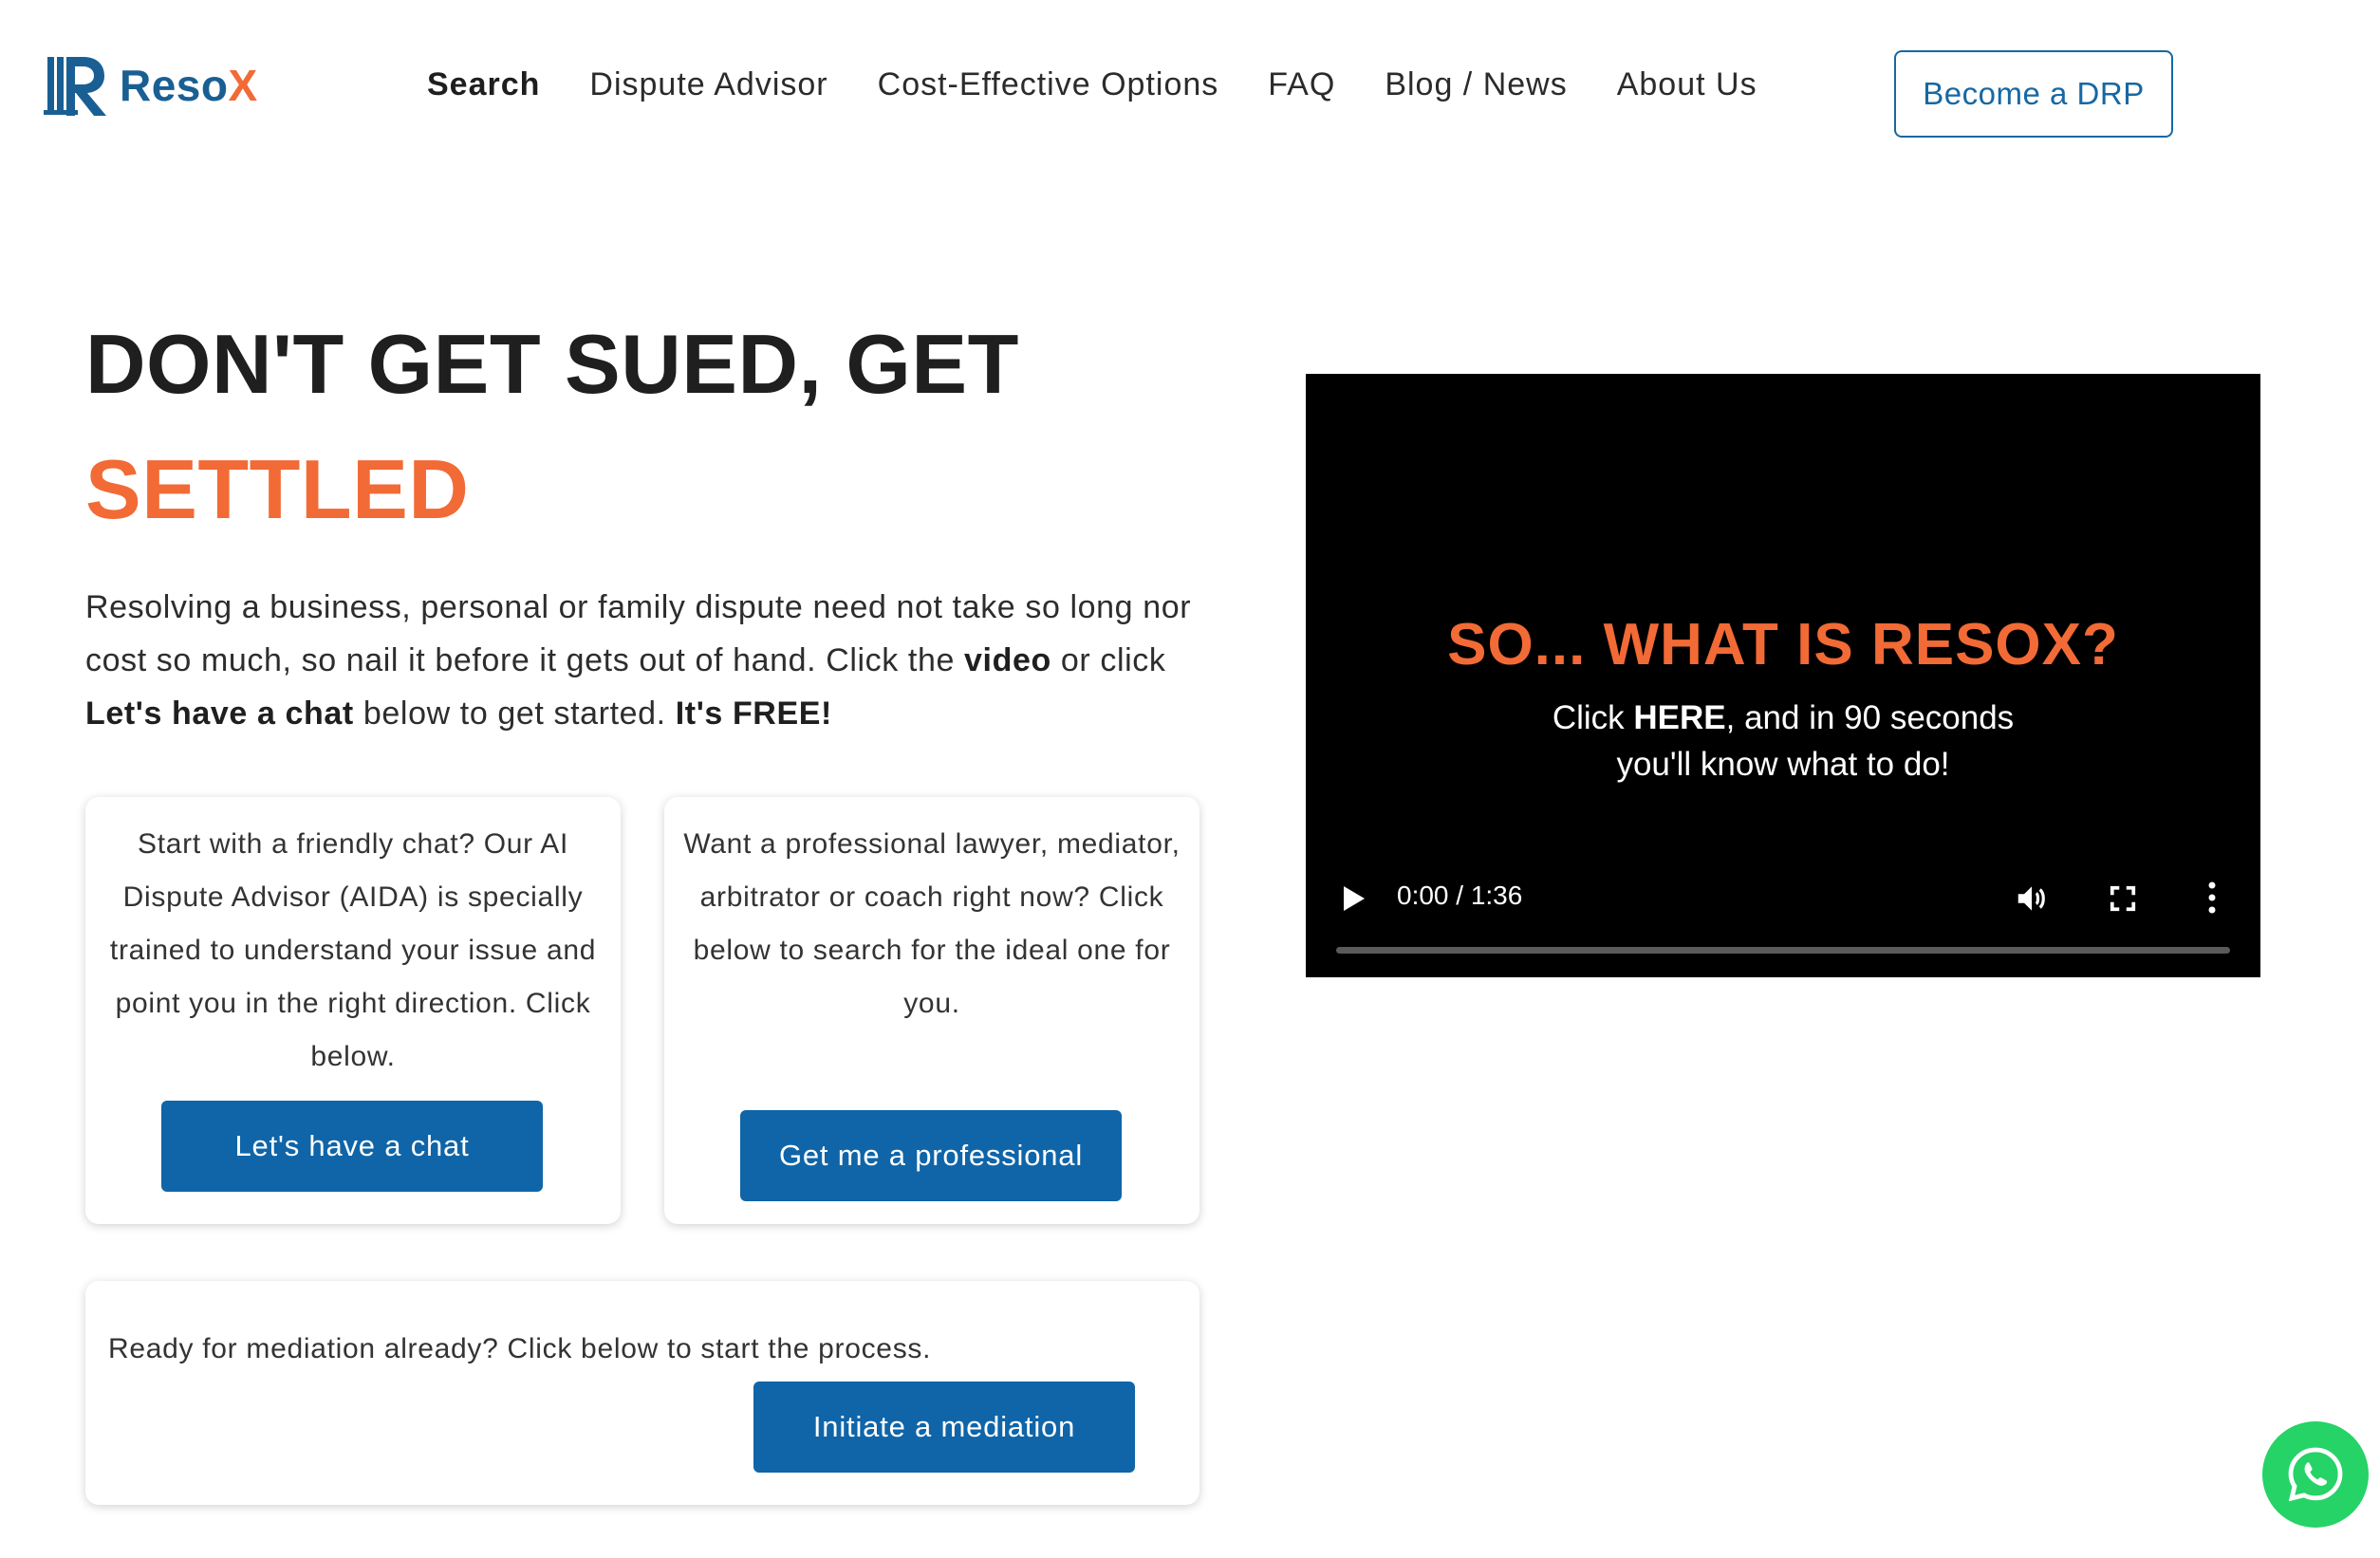  What do you see at coordinates (552, 364) in the screenshot?
I see `hero-title-line1: DON'T GET SUED, GET` at bounding box center [552, 364].